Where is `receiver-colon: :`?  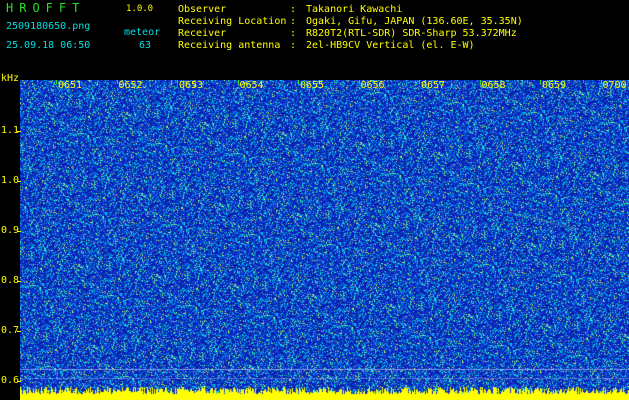
receiver-colon: : is located at coordinates (293, 33).